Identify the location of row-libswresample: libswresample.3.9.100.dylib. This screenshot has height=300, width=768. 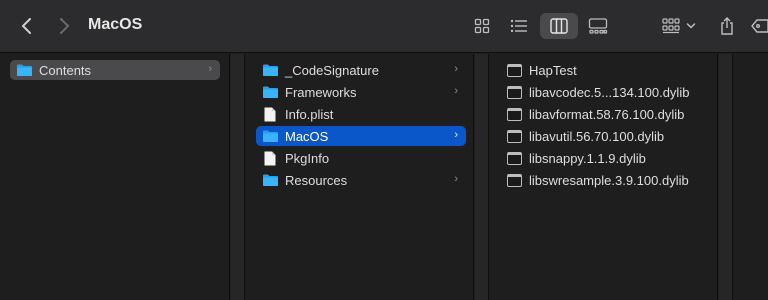
(605, 180).